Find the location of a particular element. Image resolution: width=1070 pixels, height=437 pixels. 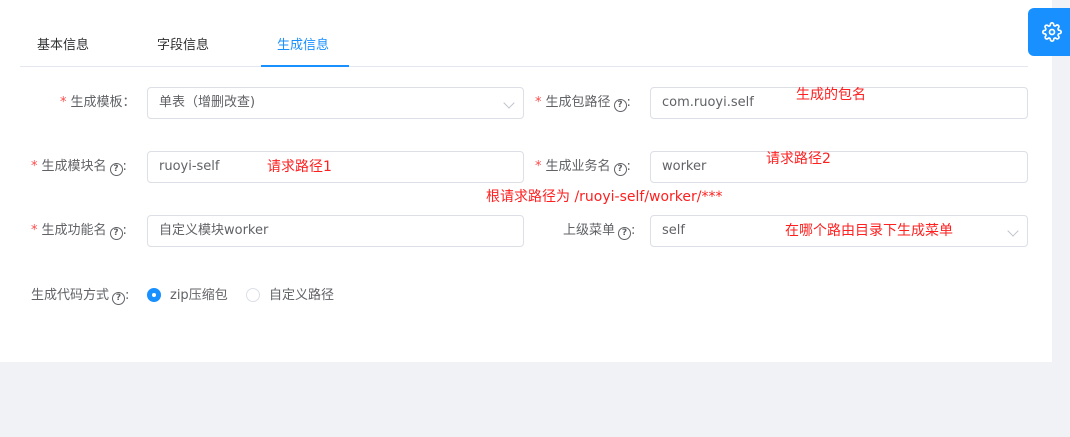

package-path-label: * 生成包路径?: is located at coordinates (583, 103).